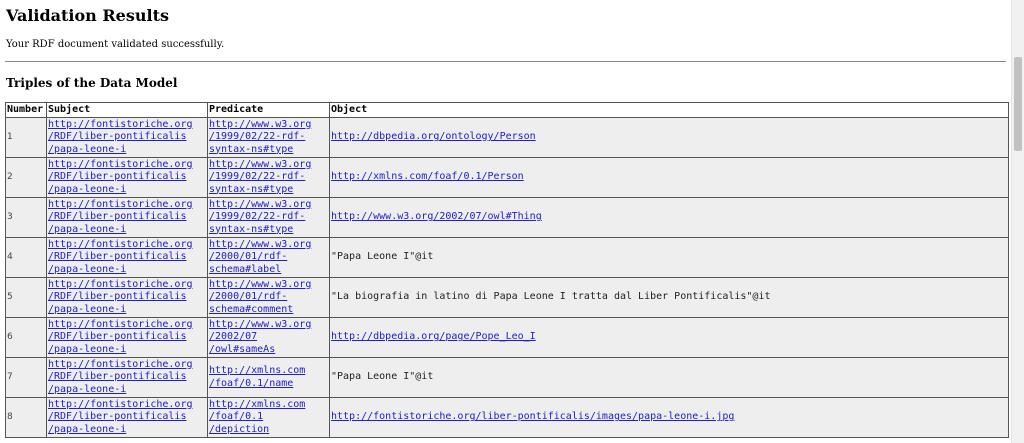  I want to click on predicate-cell: http://www.w3.org /2002/07 /owl#sameAs, so click(268, 337).